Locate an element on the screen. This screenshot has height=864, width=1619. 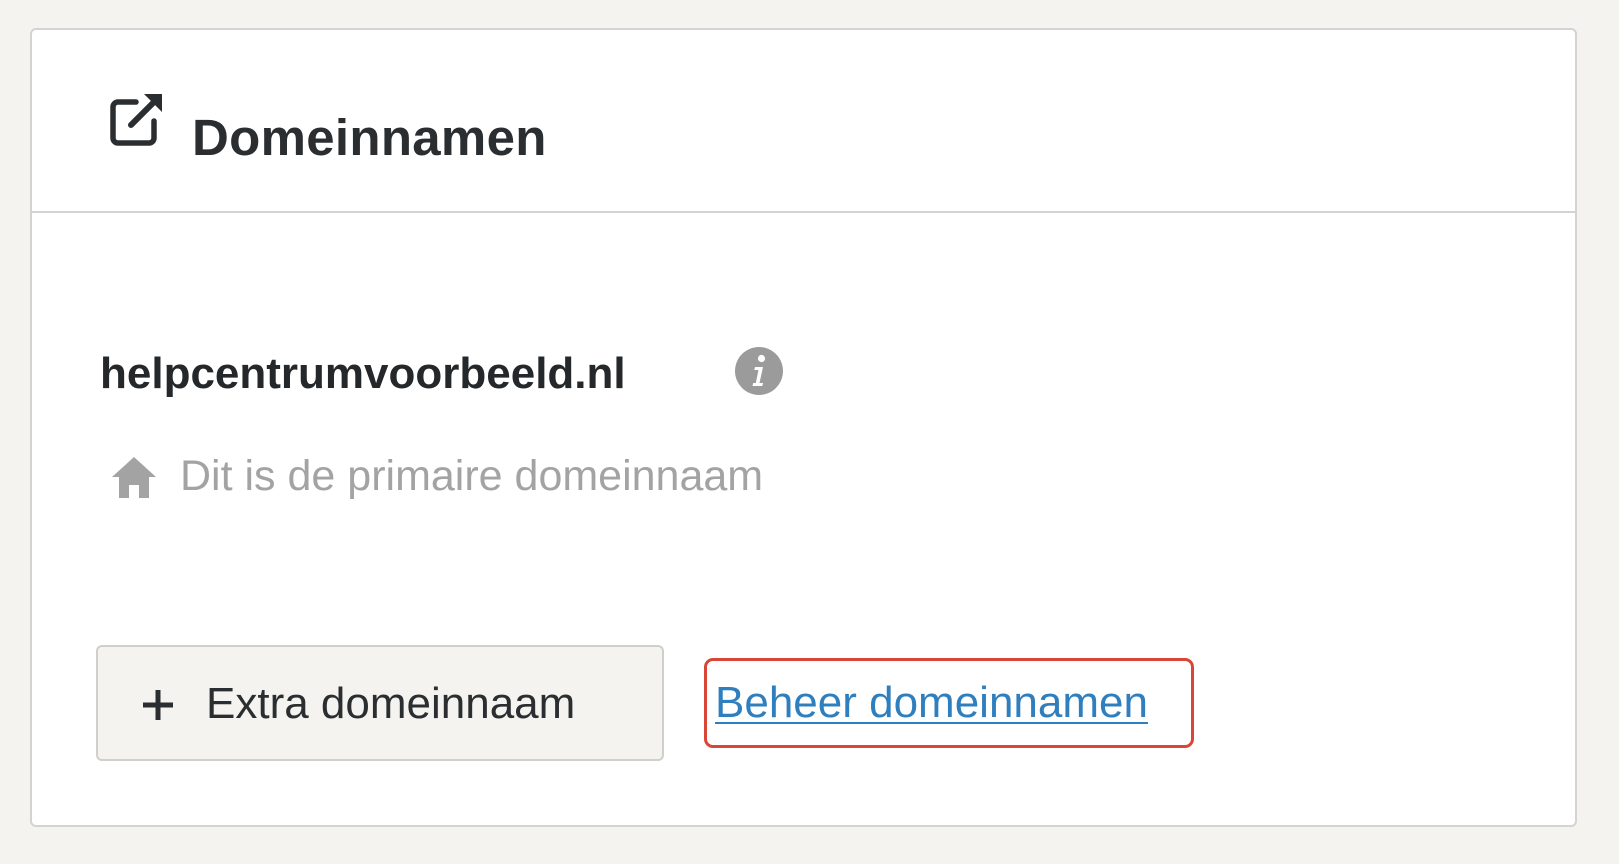
add-domain-button: Extra domeinnaam is located at coordinates (380, 703).